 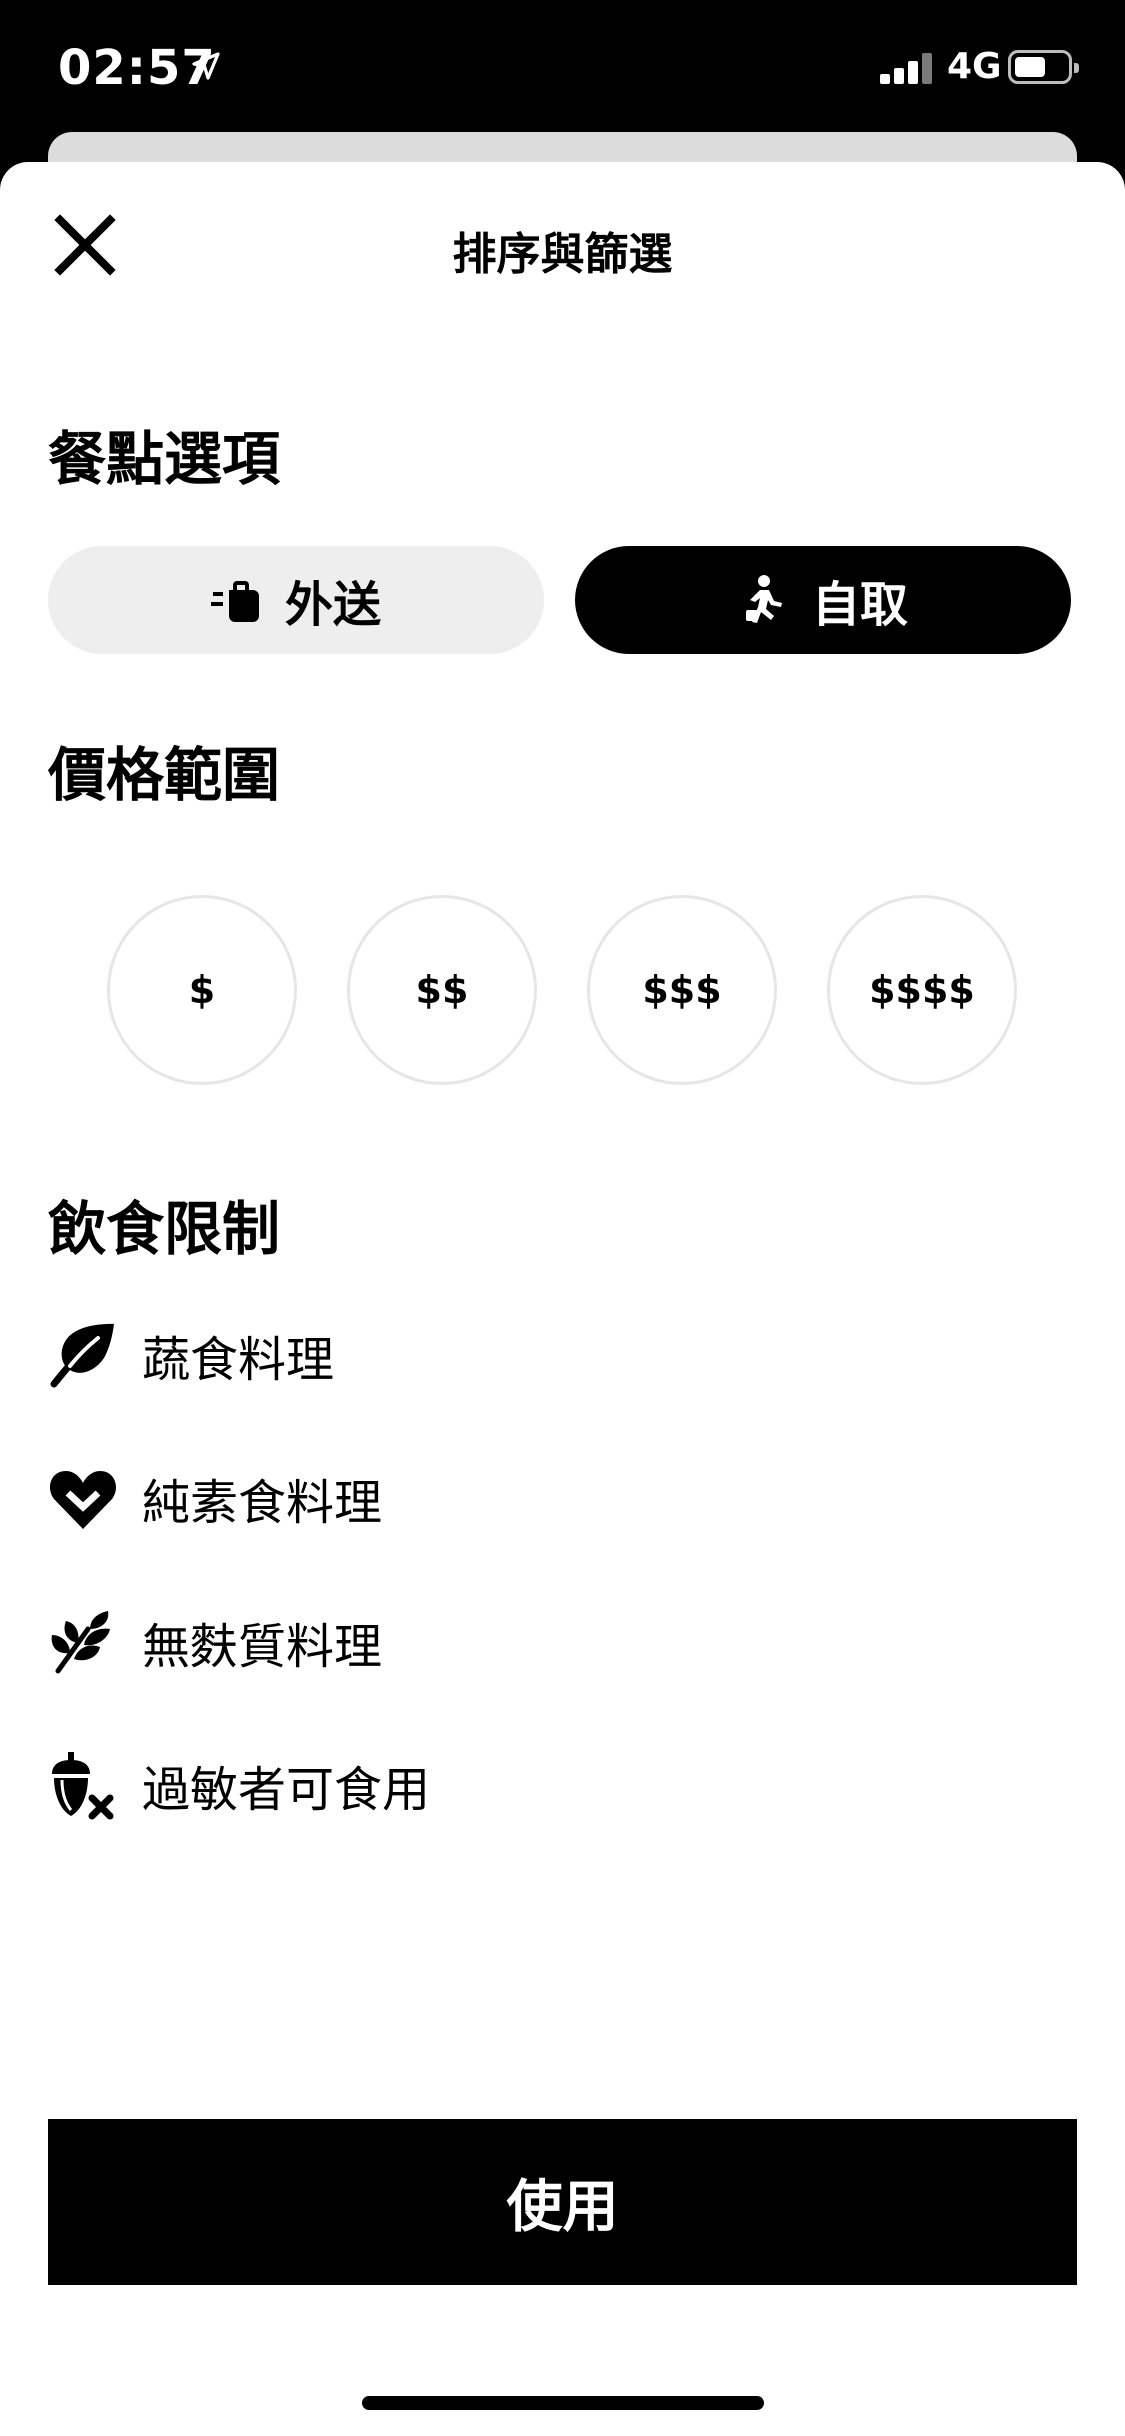 What do you see at coordinates (234, 601) in the screenshot?
I see `delivery-bag-icon` at bounding box center [234, 601].